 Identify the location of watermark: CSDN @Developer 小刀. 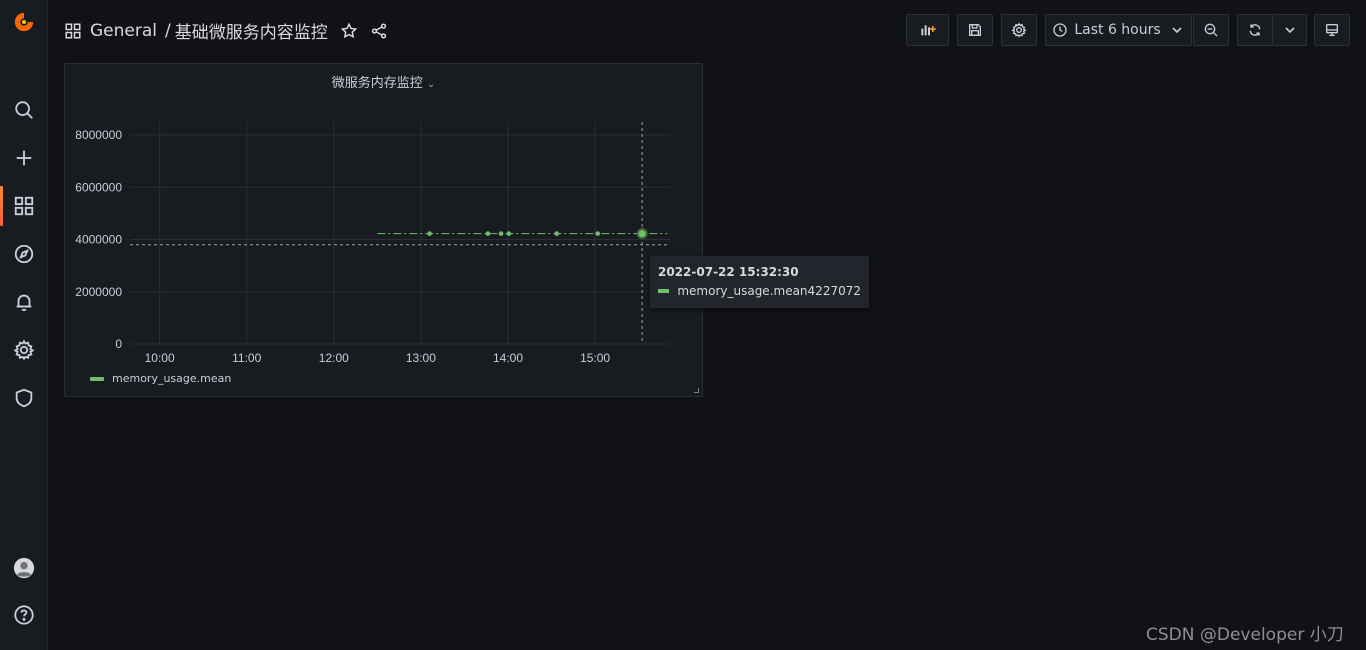
(1245, 635).